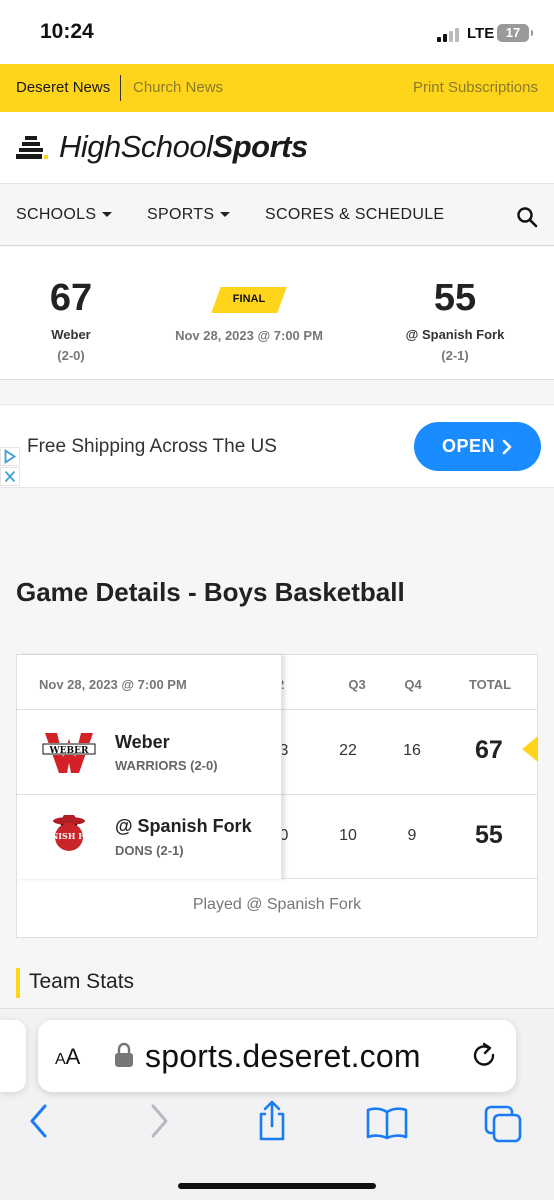 Image resolution: width=554 pixels, height=1200 pixels. What do you see at coordinates (181, 214) in the screenshot?
I see `nav-sports-label: SPORTS` at bounding box center [181, 214].